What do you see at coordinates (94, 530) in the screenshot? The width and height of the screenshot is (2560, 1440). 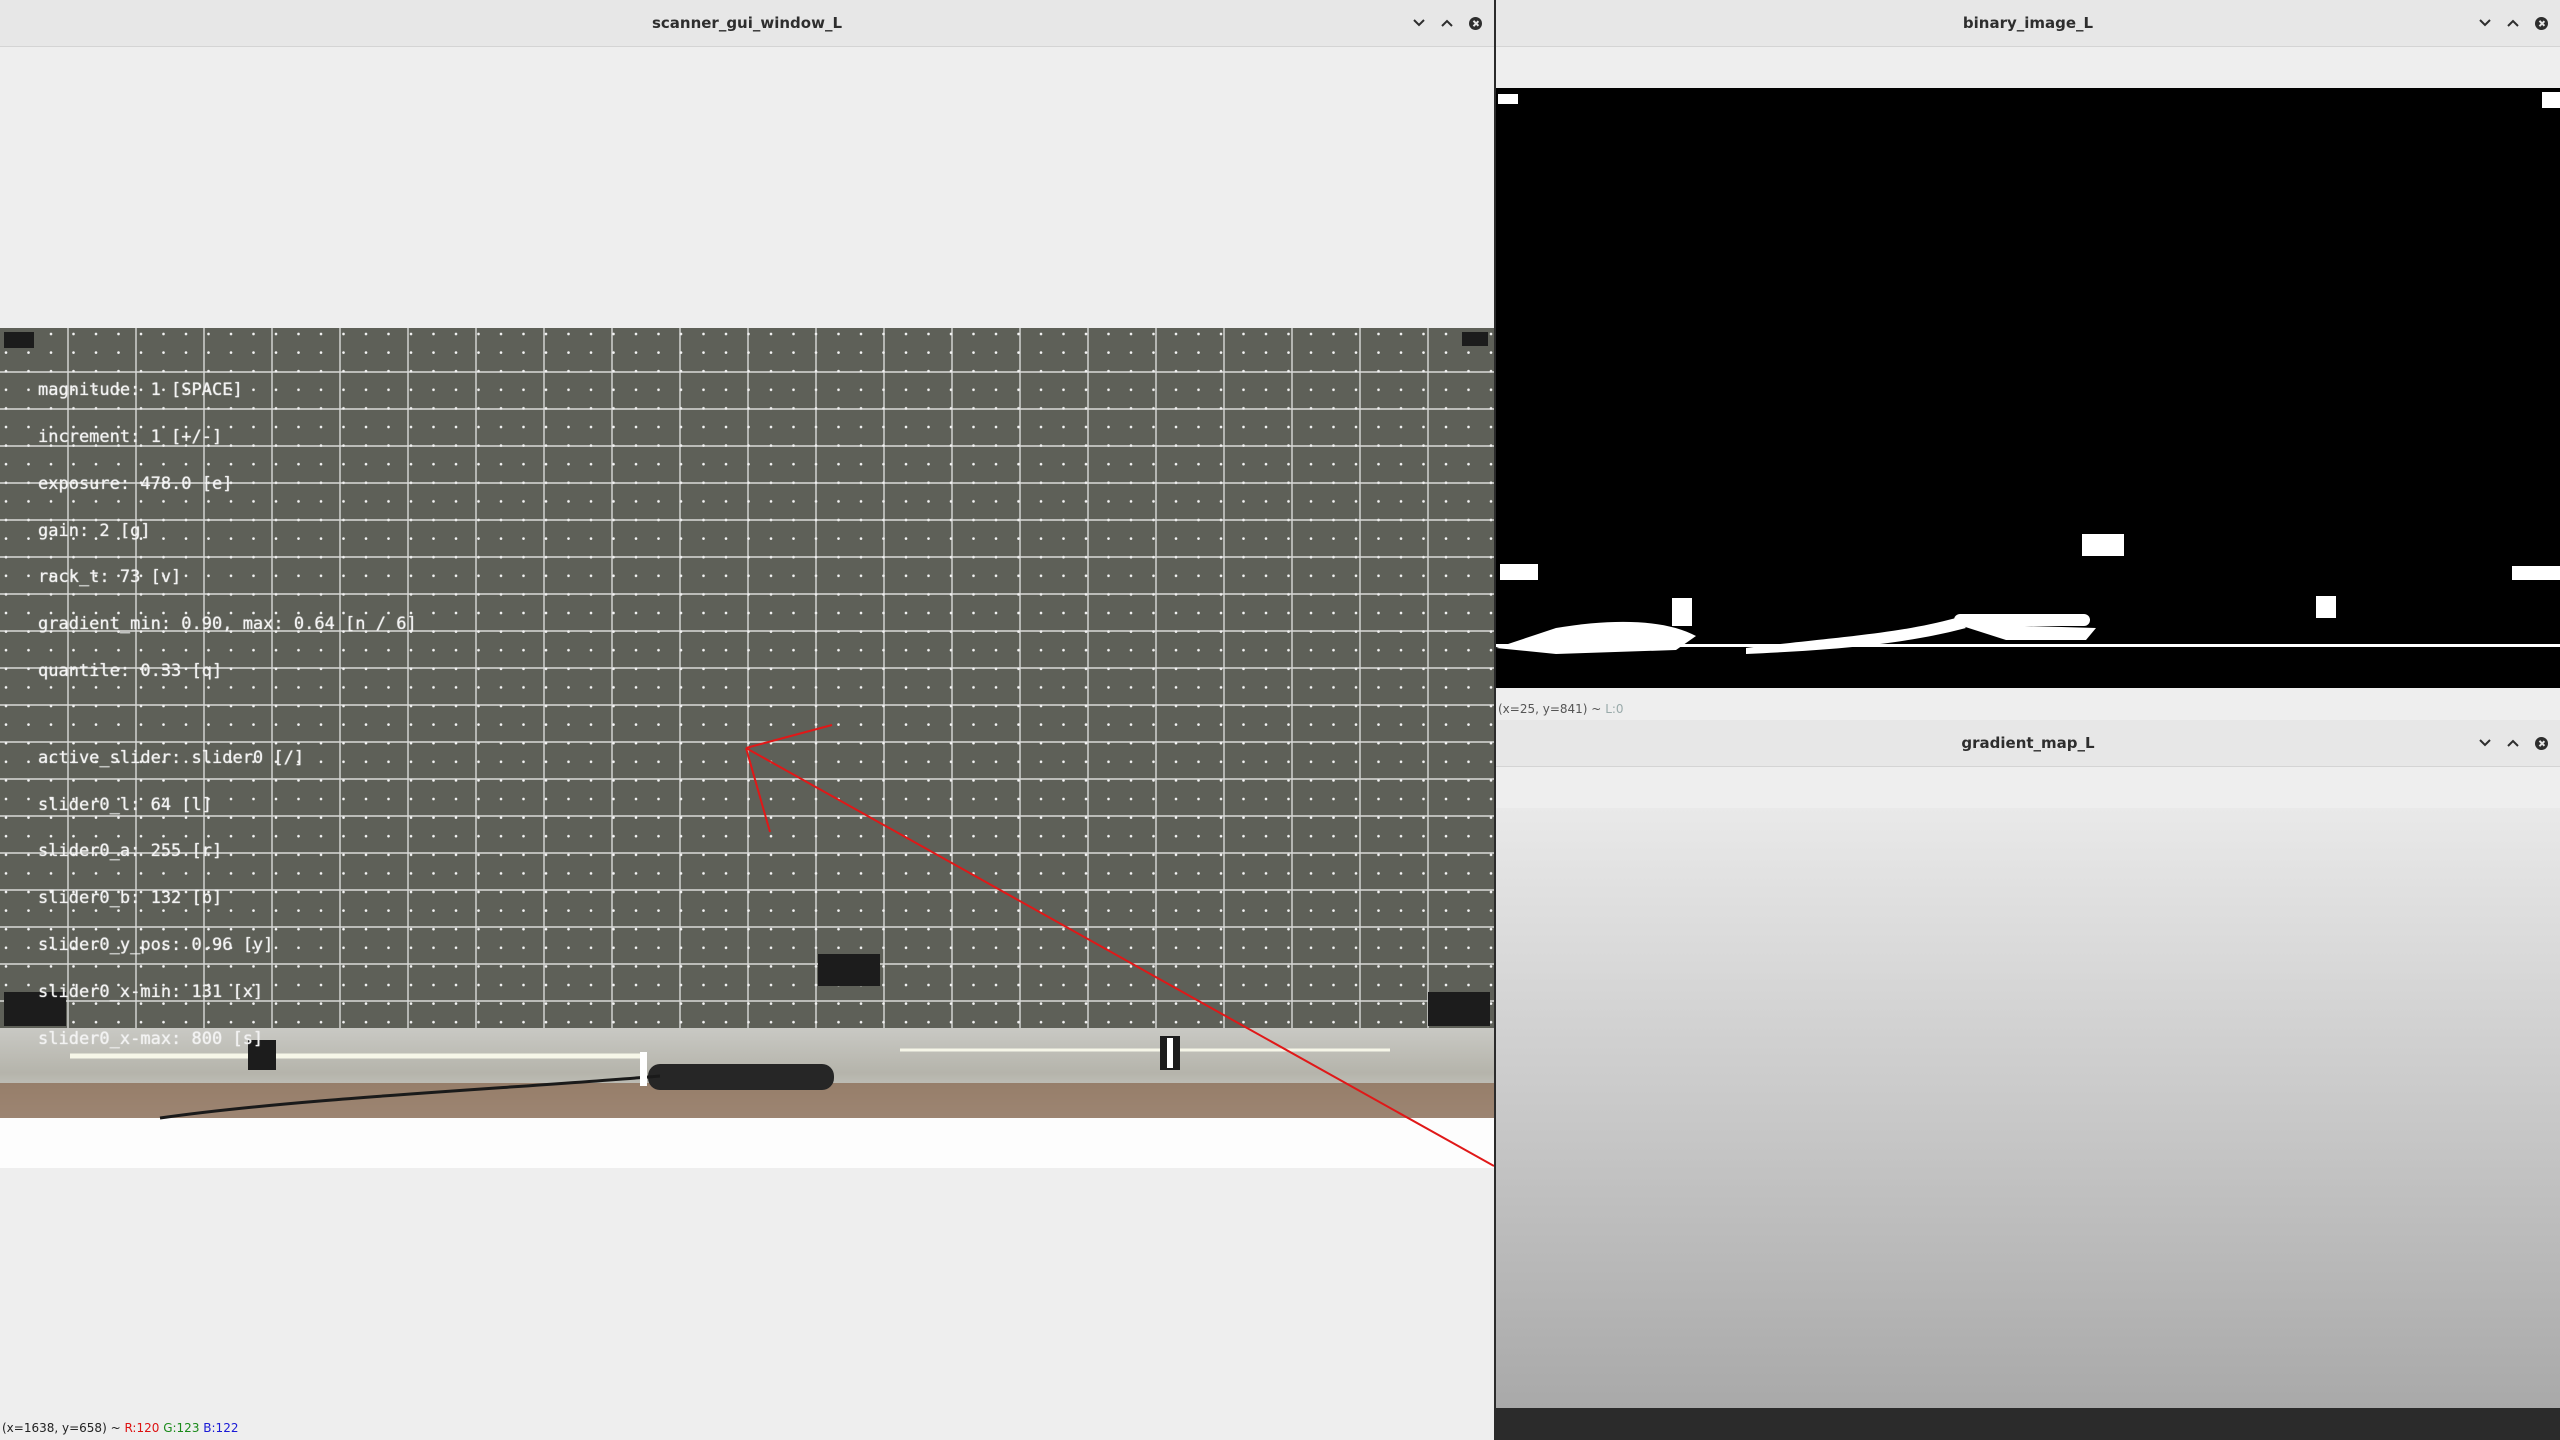 I see `overlay-line: gain: 2 [g]` at bounding box center [94, 530].